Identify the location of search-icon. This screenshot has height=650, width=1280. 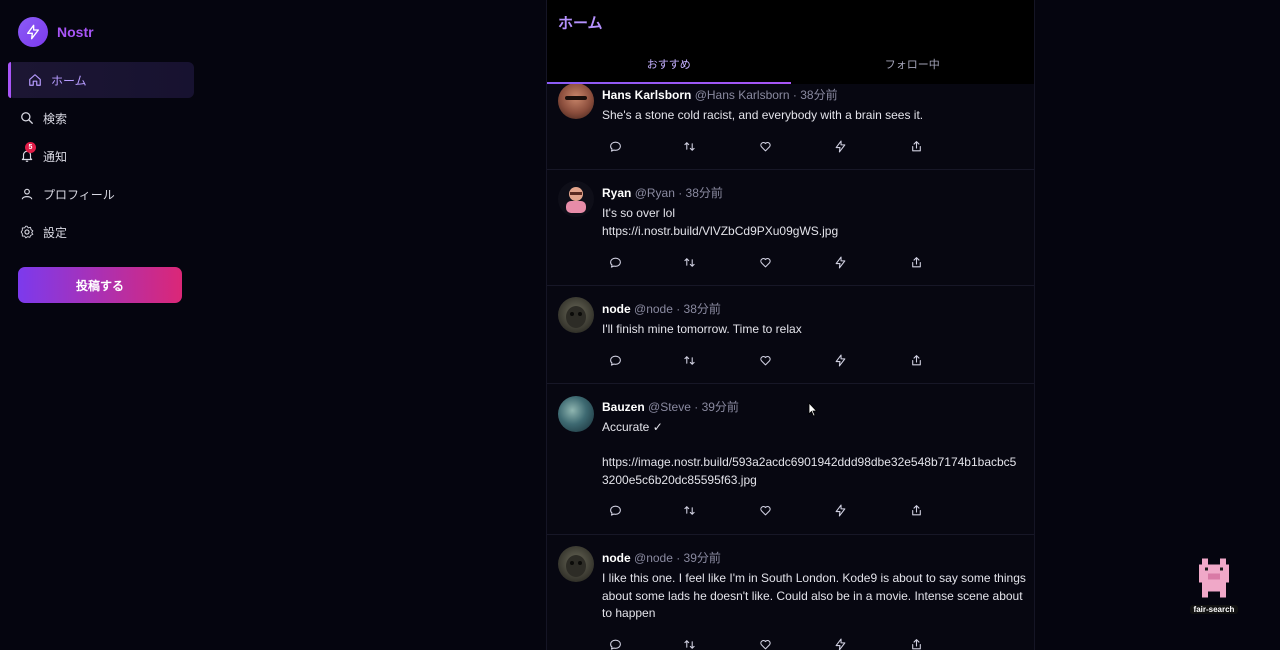
(27, 118).